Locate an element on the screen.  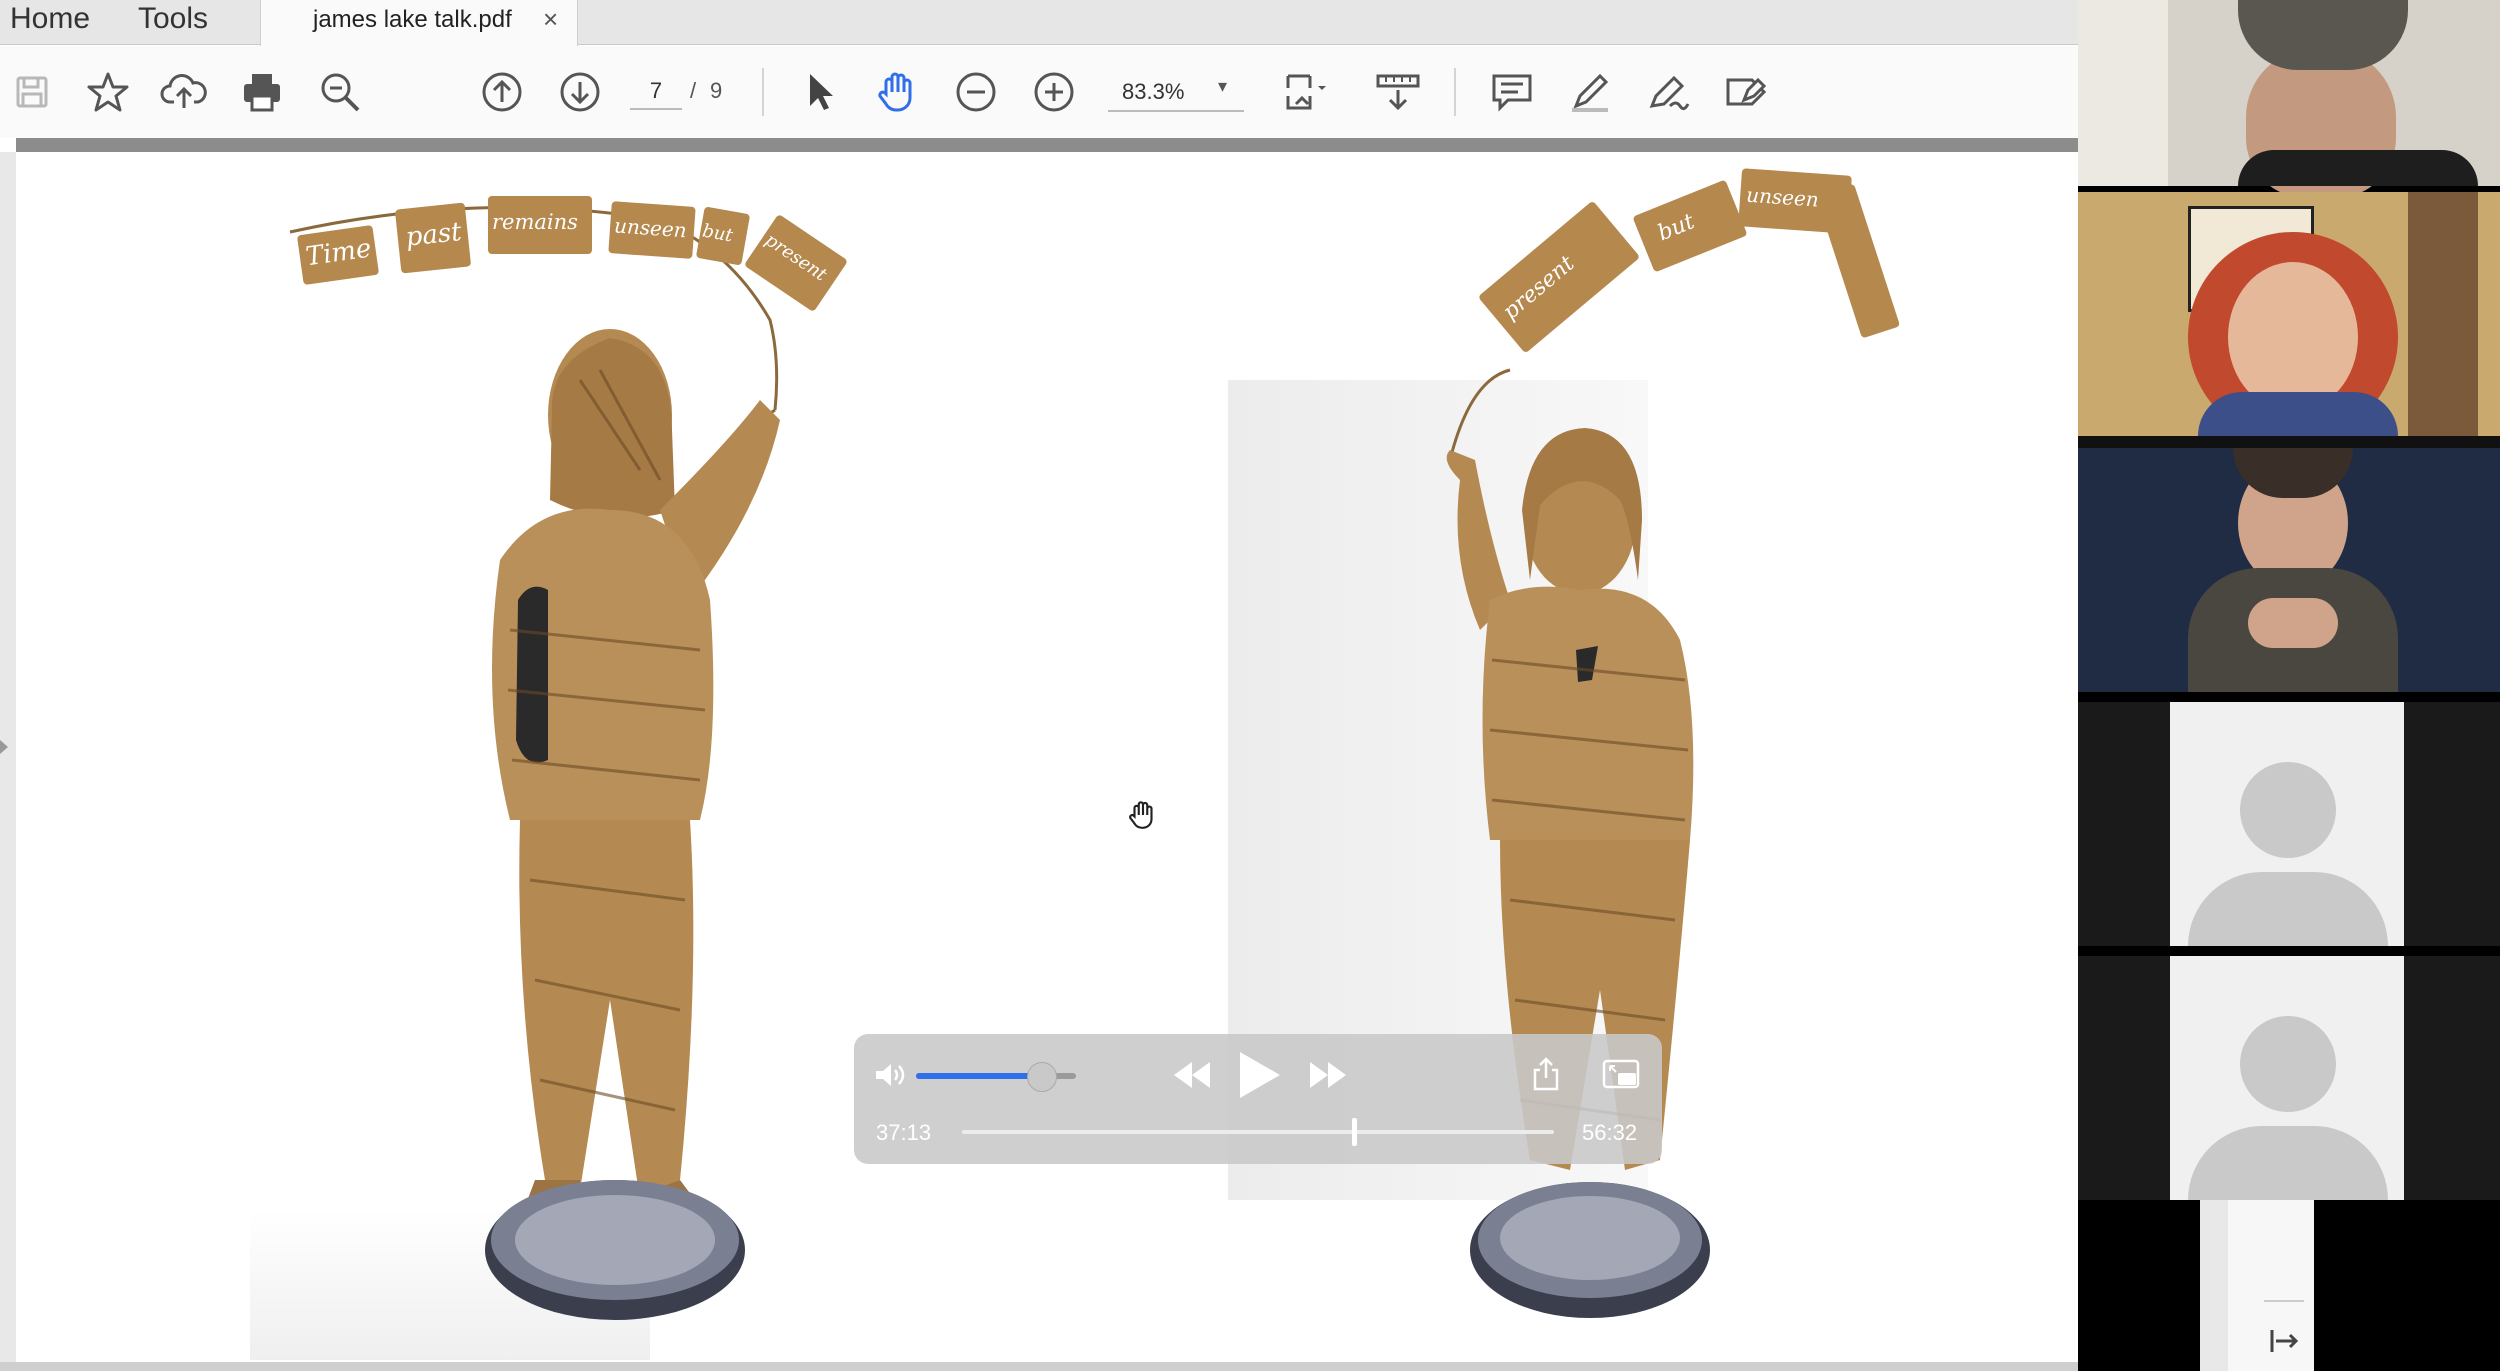
footer-divider is located at coordinates (2284, 1301).